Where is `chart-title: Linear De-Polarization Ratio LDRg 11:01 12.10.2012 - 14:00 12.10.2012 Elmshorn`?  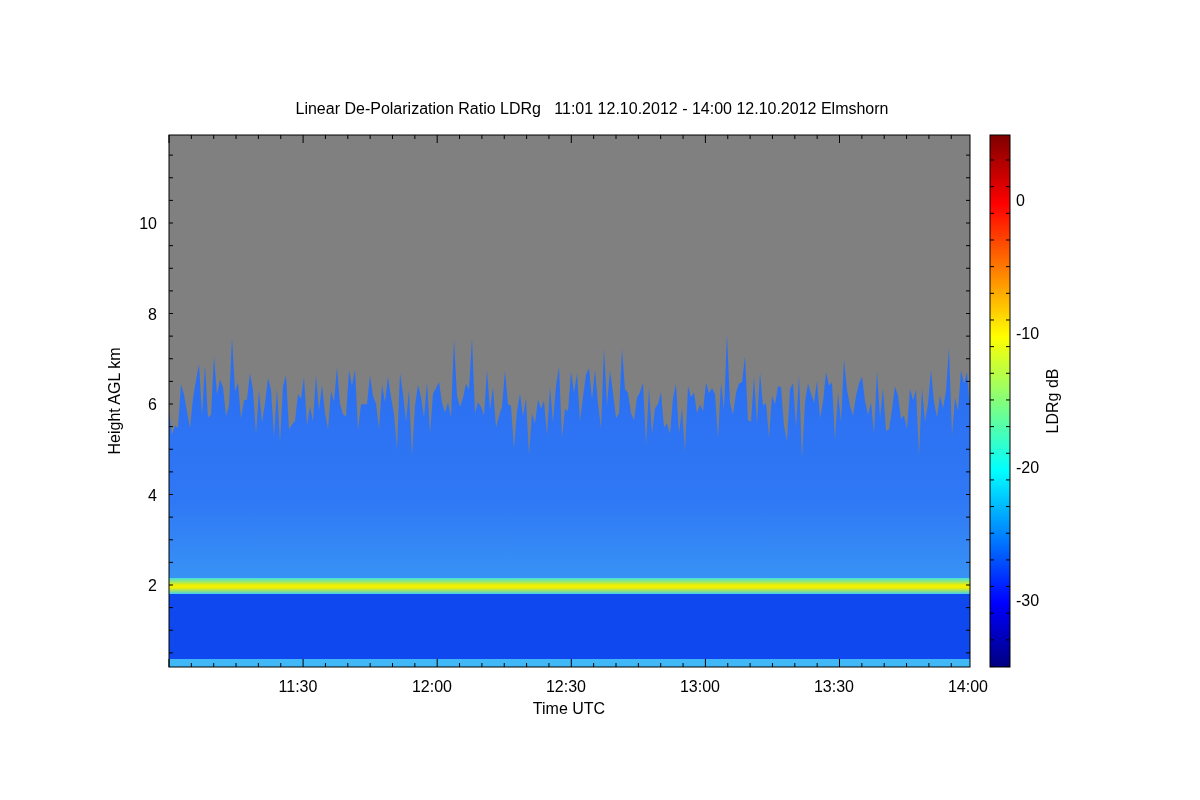 chart-title: Linear De-Polarization Ratio LDRg 11:01 12.10.2012 - 14:00 12.10.2012 Elmshorn is located at coordinates (592, 108).